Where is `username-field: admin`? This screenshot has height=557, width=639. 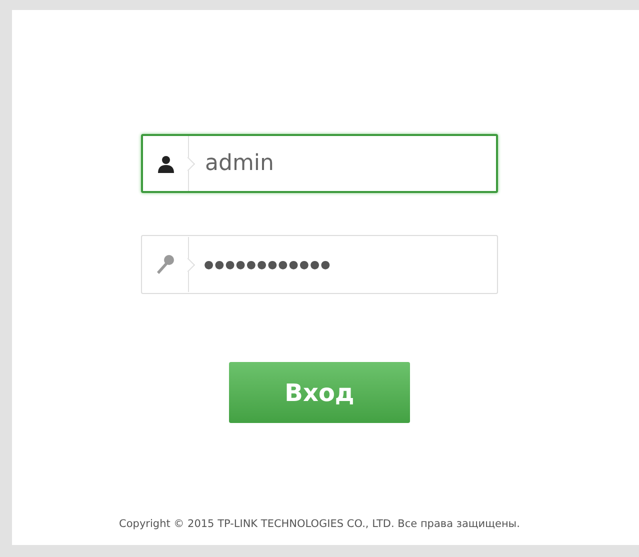
username-field: admin is located at coordinates (319, 163).